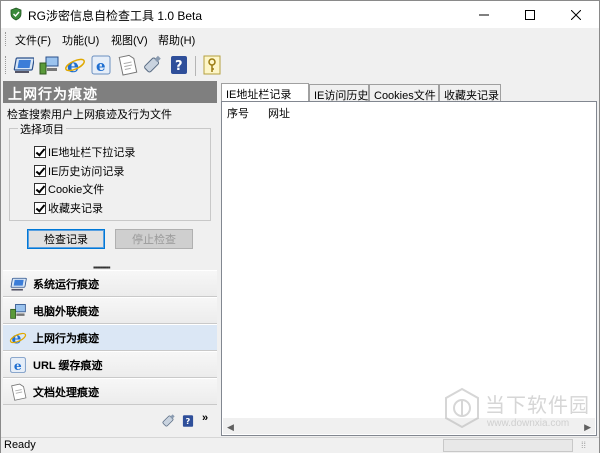 Image resolution: width=600 pixels, height=453 pixels. What do you see at coordinates (154, 239) in the screenshot?
I see `stop-check-button: 停止检查` at bounding box center [154, 239].